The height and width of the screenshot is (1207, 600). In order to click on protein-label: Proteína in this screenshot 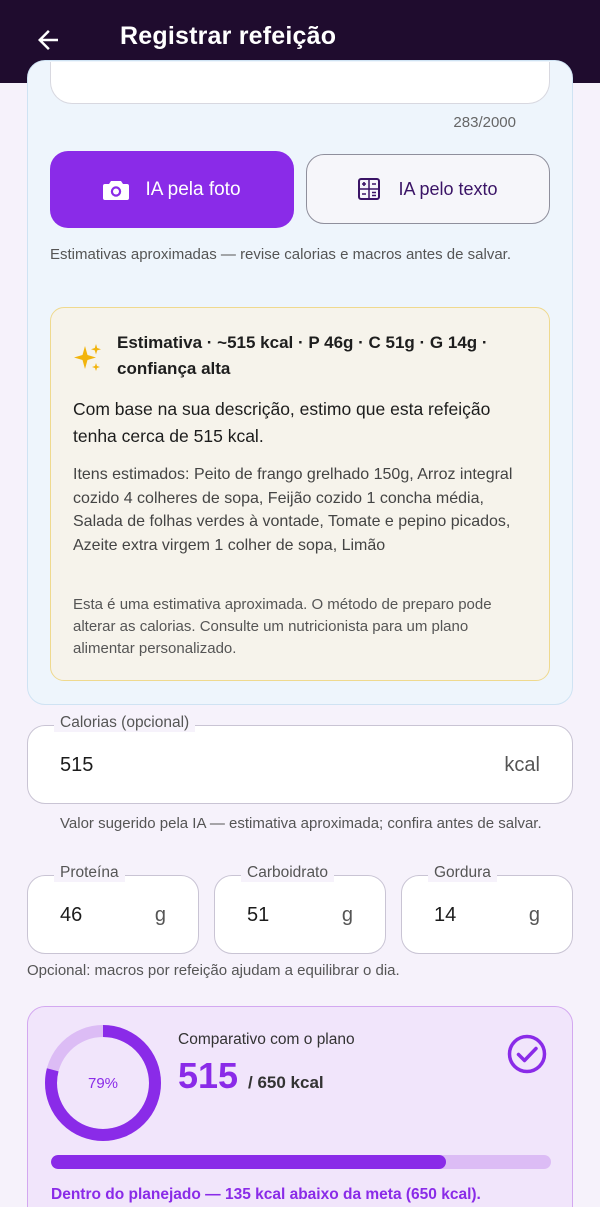, I will do `click(89, 873)`.